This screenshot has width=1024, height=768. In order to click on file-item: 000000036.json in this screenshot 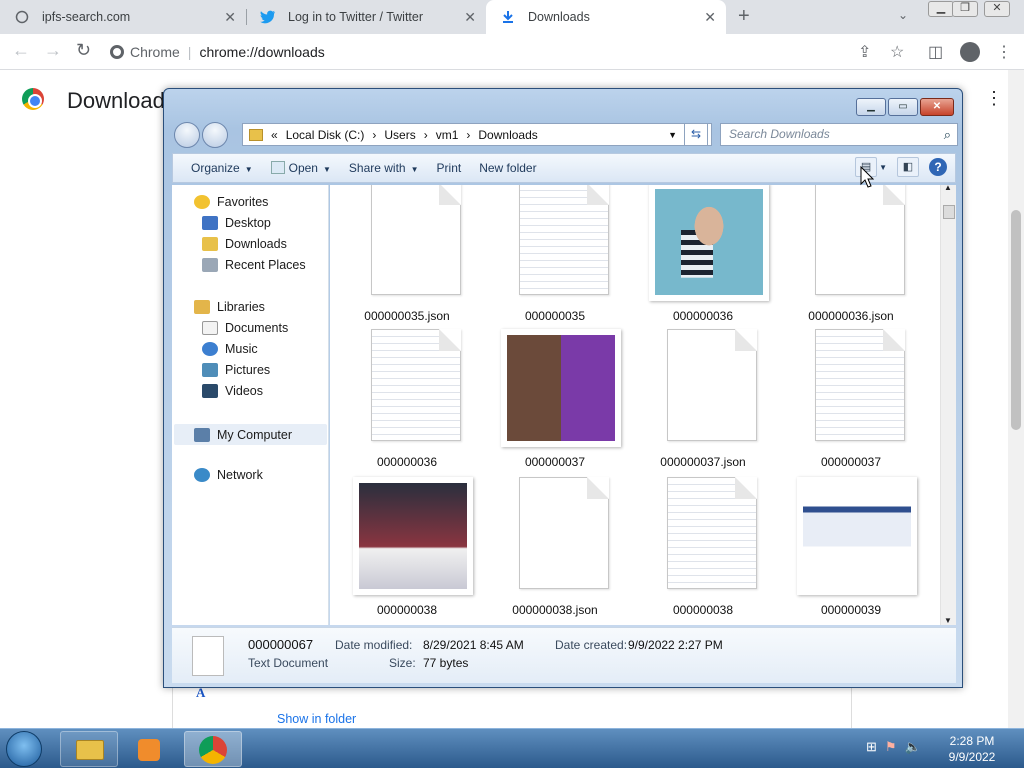, I will do `click(851, 256)`.